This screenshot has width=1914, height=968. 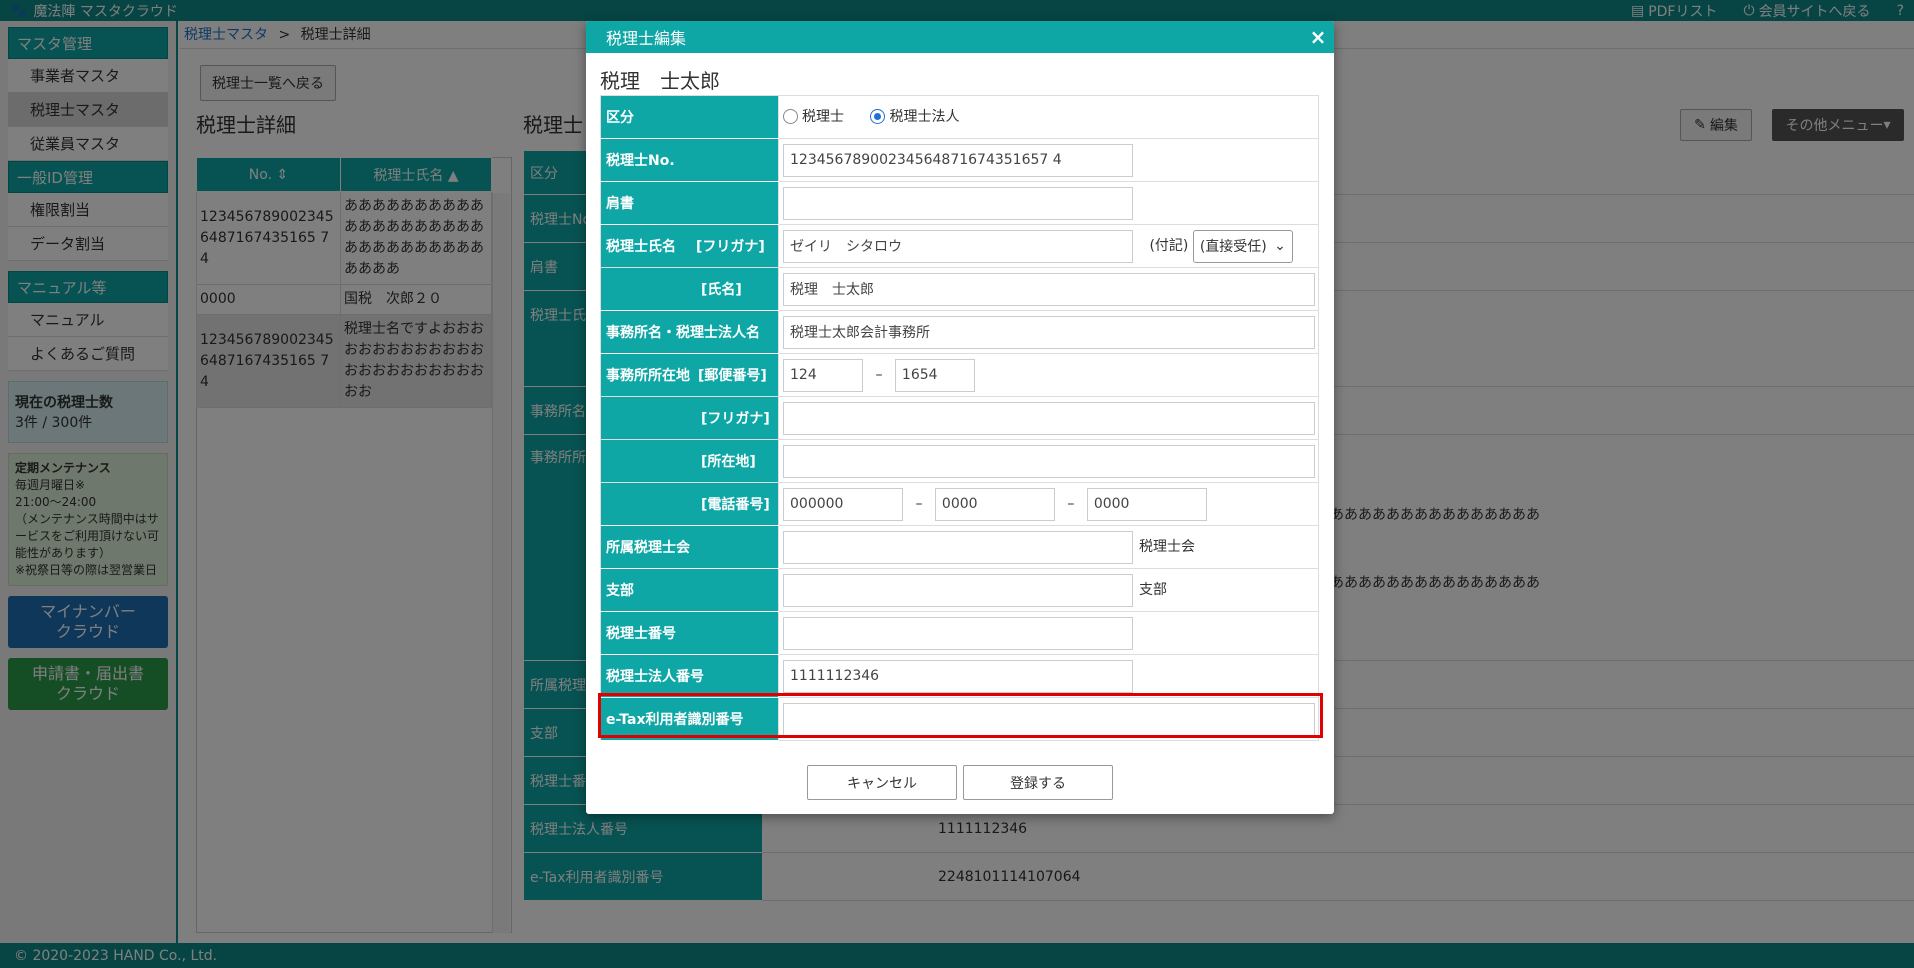 I want to click on label-corp: 税理士法人番号, so click(x=689, y=676).